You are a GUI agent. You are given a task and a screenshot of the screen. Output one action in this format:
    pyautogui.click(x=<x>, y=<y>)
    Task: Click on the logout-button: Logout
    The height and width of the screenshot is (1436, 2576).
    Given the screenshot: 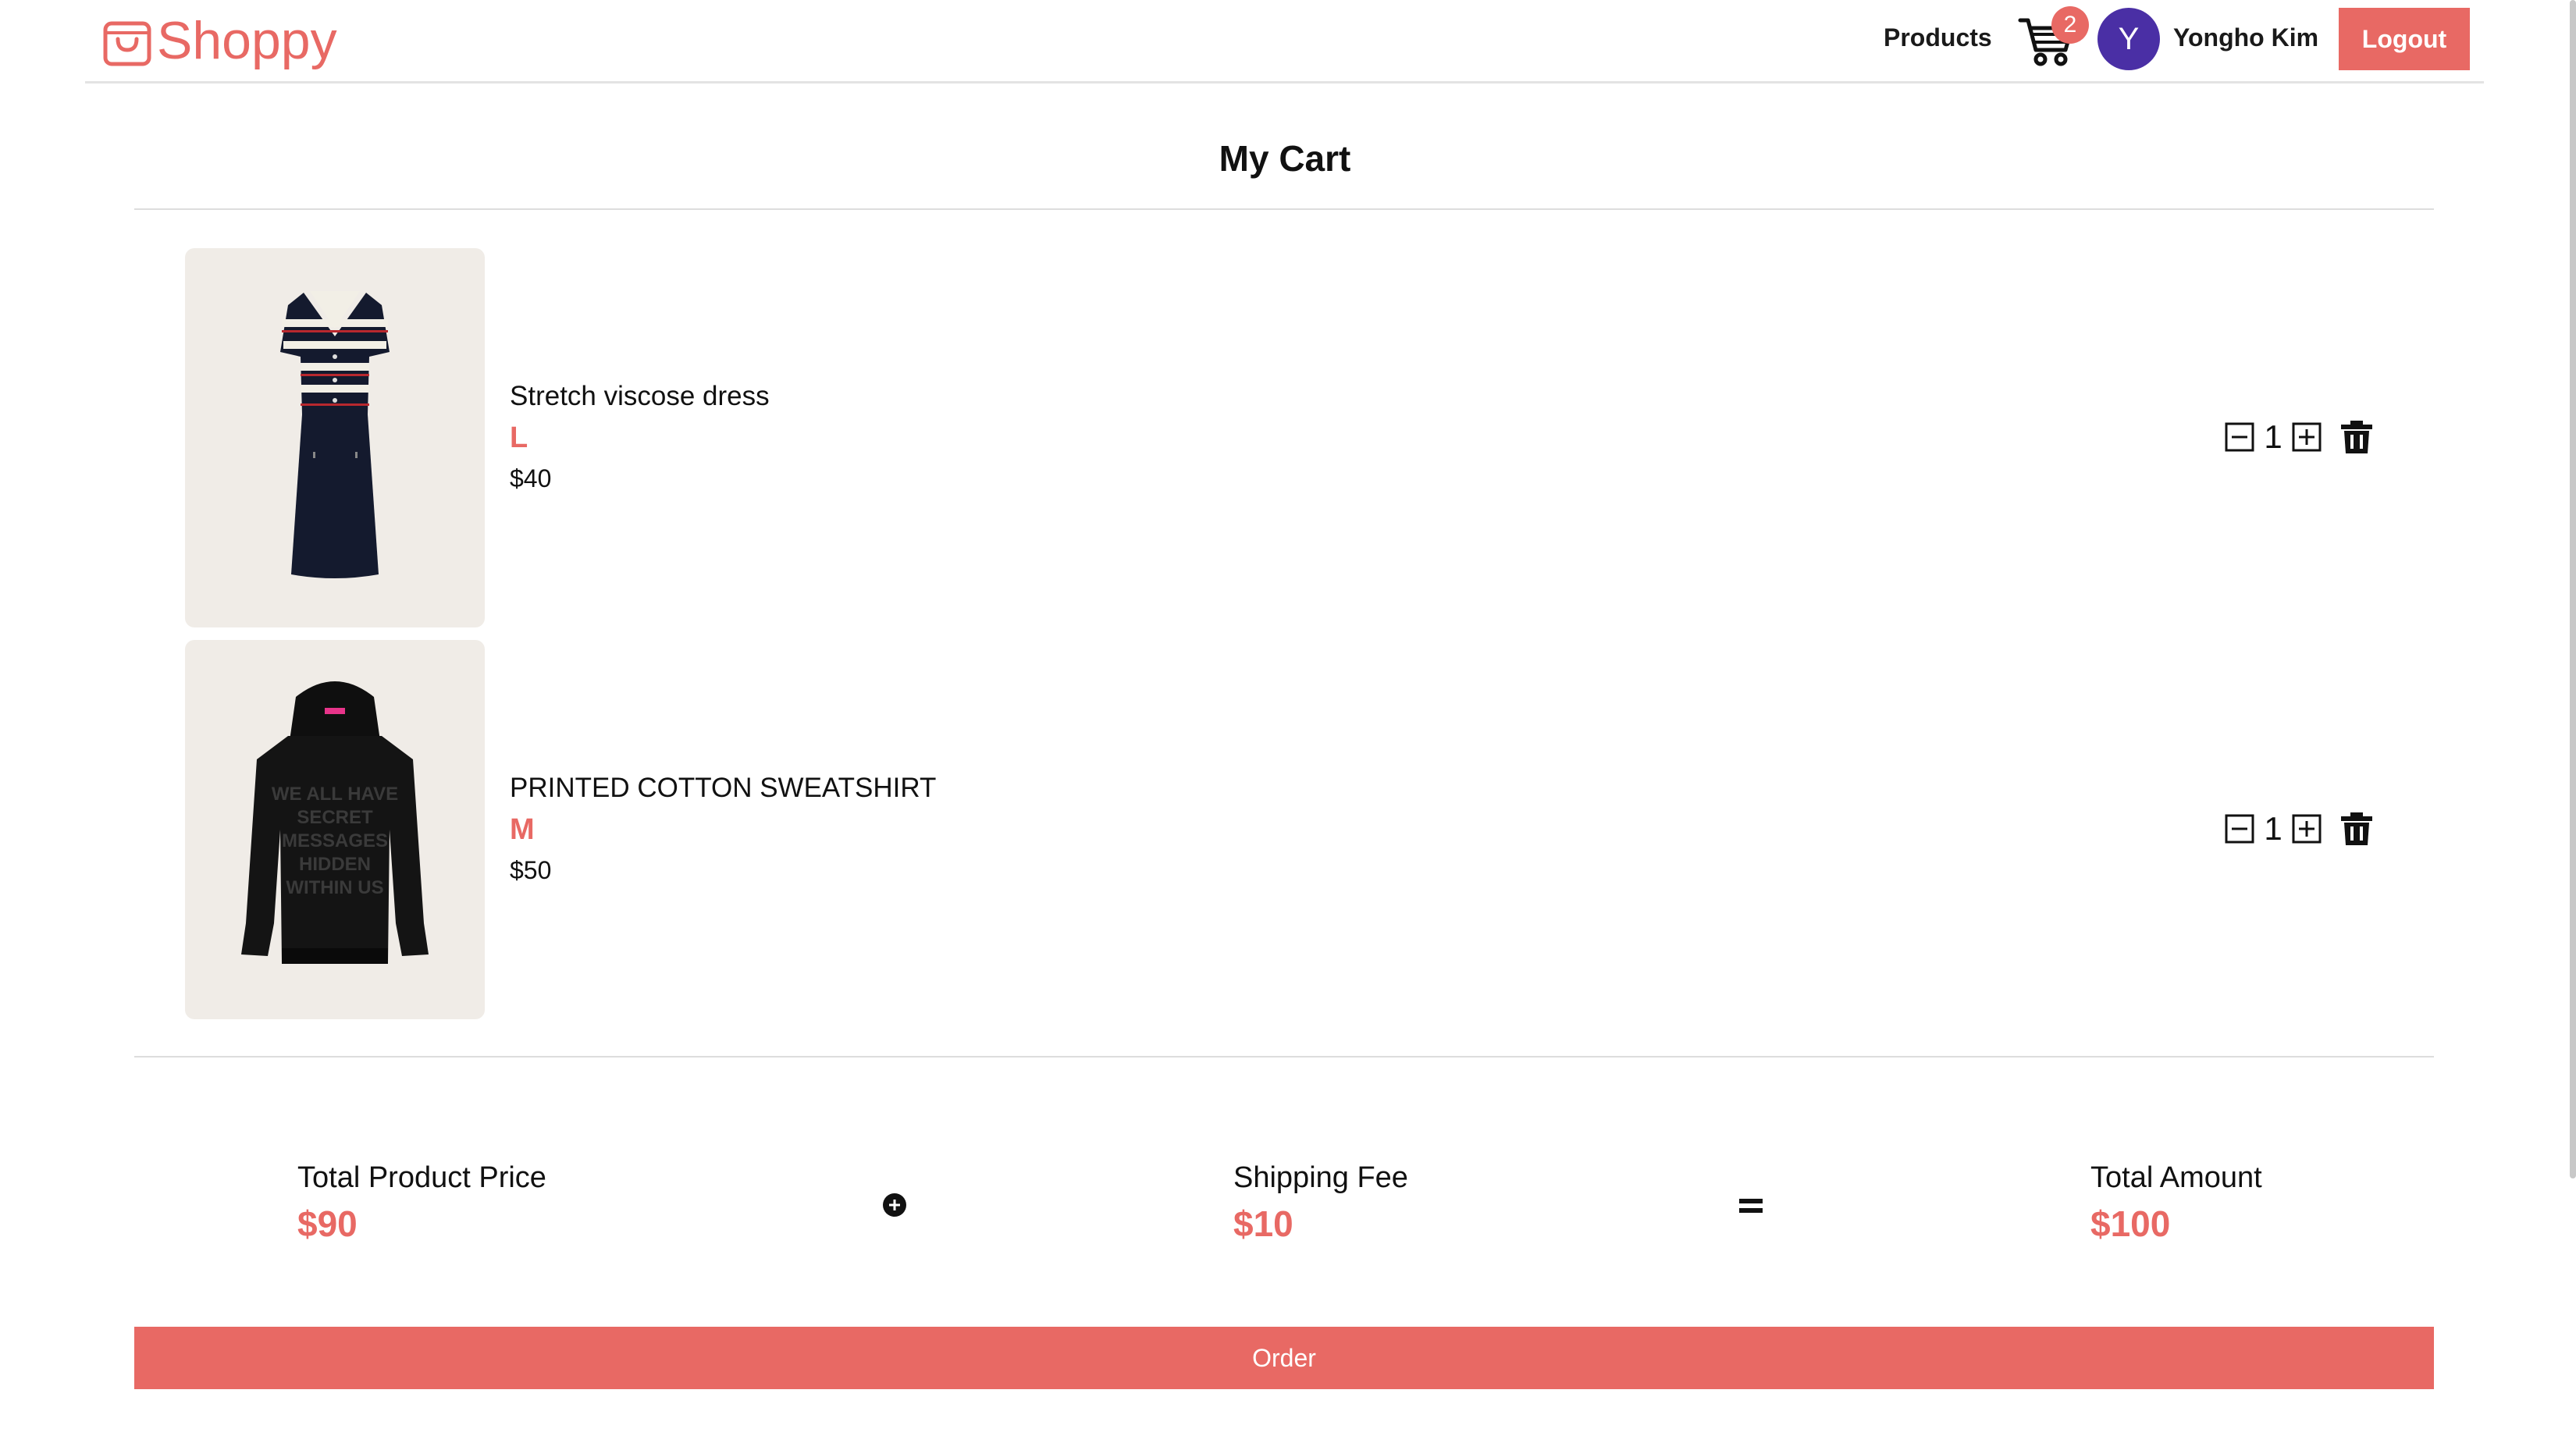 What is the action you would take?
    pyautogui.click(x=2404, y=39)
    